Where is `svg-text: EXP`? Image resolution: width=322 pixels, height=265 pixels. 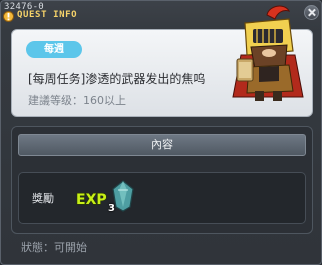
svg-text: EXP is located at coordinates (91, 200).